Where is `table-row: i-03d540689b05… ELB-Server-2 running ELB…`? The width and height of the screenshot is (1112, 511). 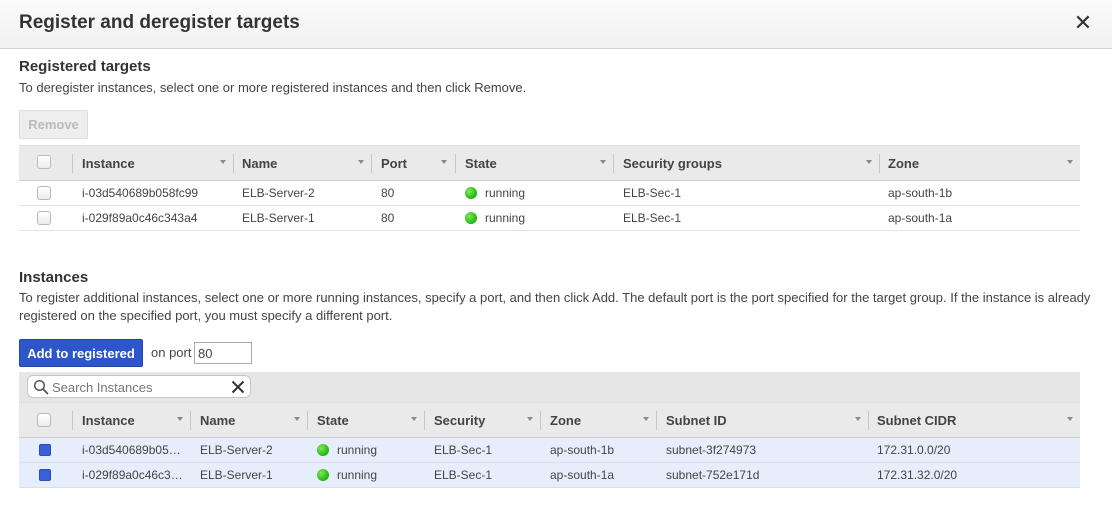 table-row: i-03d540689b05… ELB-Server-2 running ELB… is located at coordinates (549, 450).